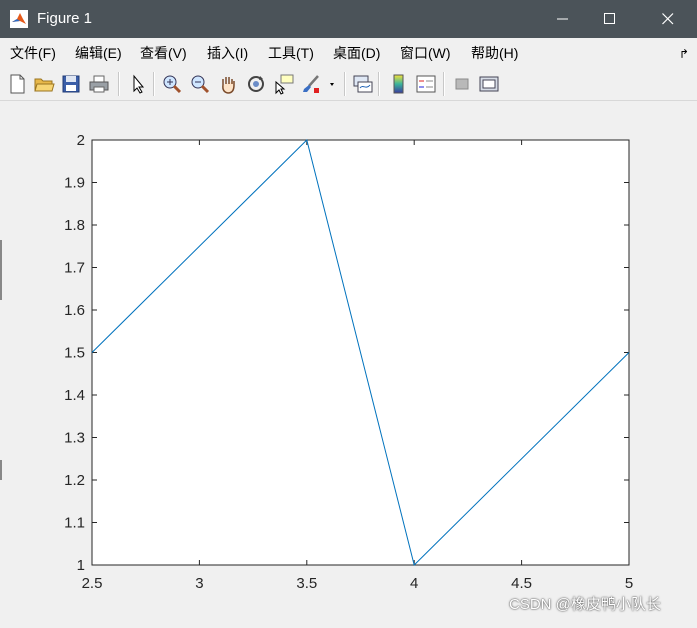 The height and width of the screenshot is (628, 697). What do you see at coordinates (74, 438) in the screenshot?
I see `y-tick-label: 1.3` at bounding box center [74, 438].